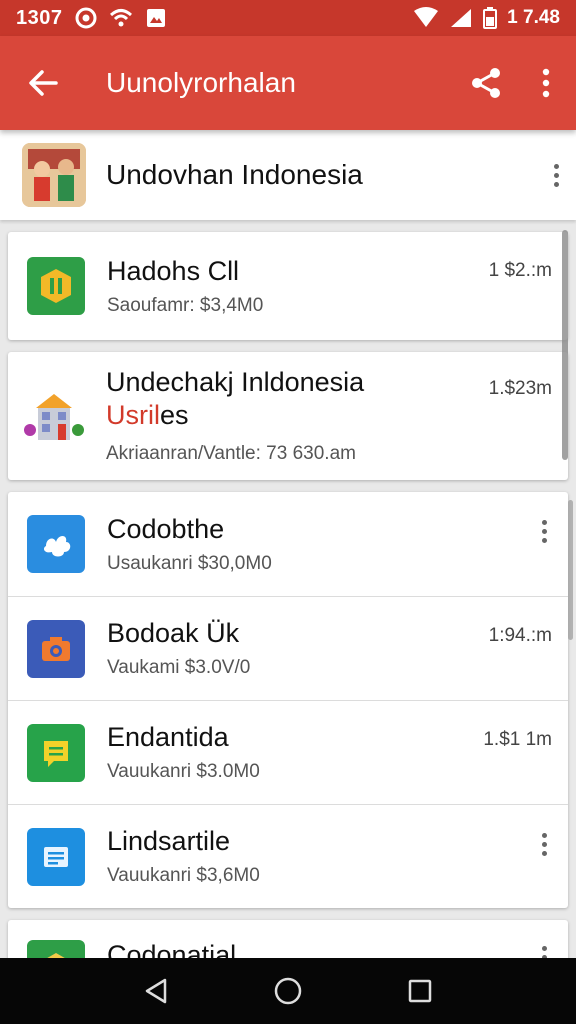  I want to click on item-name-highlight: Usril, so click(133, 415).